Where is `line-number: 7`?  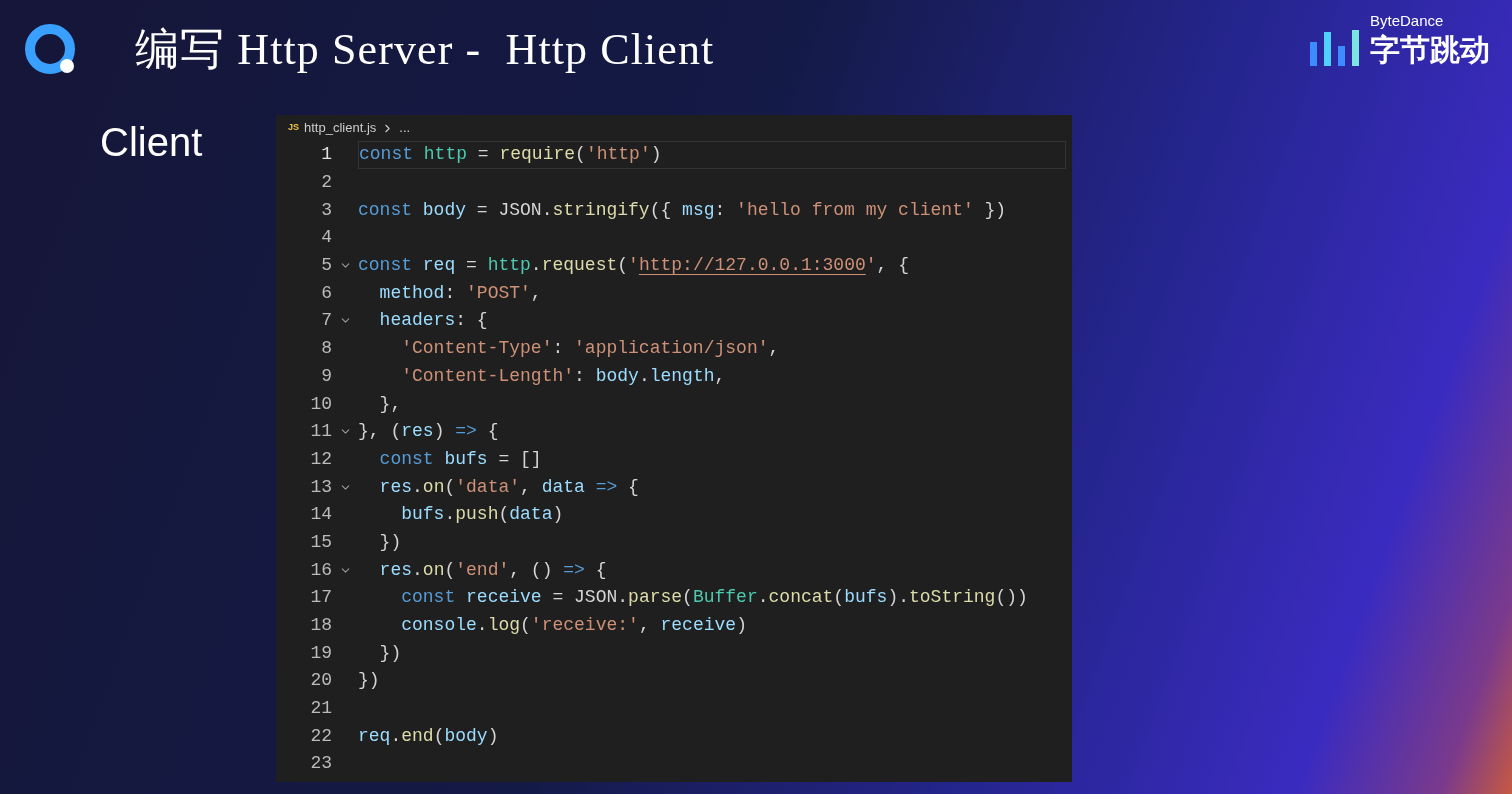
line-number: 7 is located at coordinates (326, 321).